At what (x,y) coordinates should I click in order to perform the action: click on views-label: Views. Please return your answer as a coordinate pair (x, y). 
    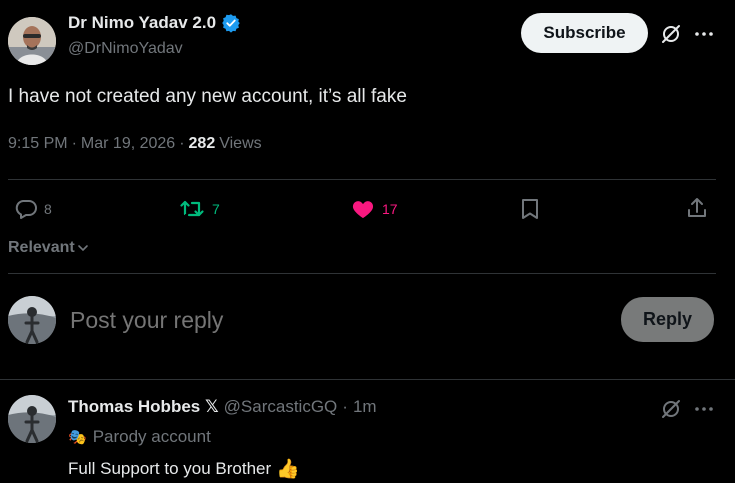
    Looking at the image, I should click on (240, 143).